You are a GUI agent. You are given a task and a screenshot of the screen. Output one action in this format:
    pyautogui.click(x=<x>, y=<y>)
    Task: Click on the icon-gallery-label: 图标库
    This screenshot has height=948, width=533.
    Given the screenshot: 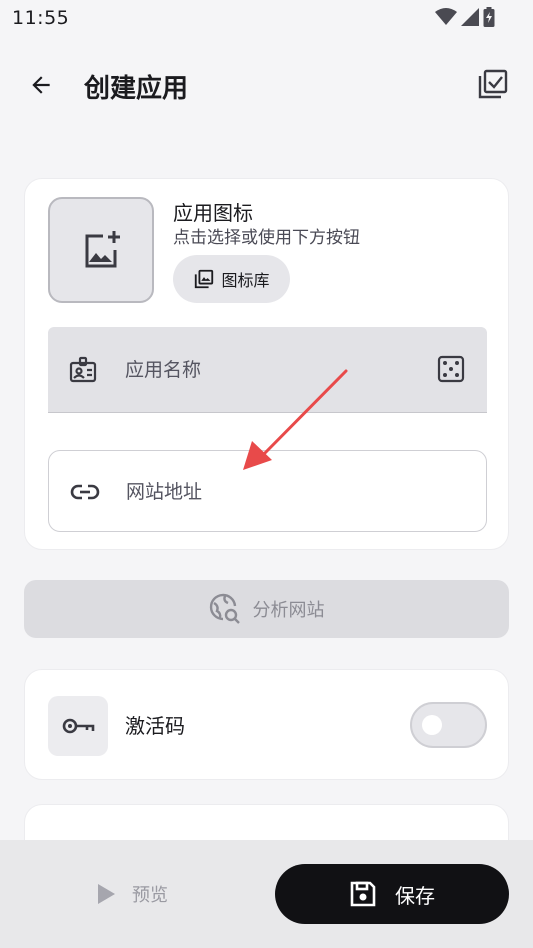 What is the action you would take?
    pyautogui.click(x=245, y=280)
    